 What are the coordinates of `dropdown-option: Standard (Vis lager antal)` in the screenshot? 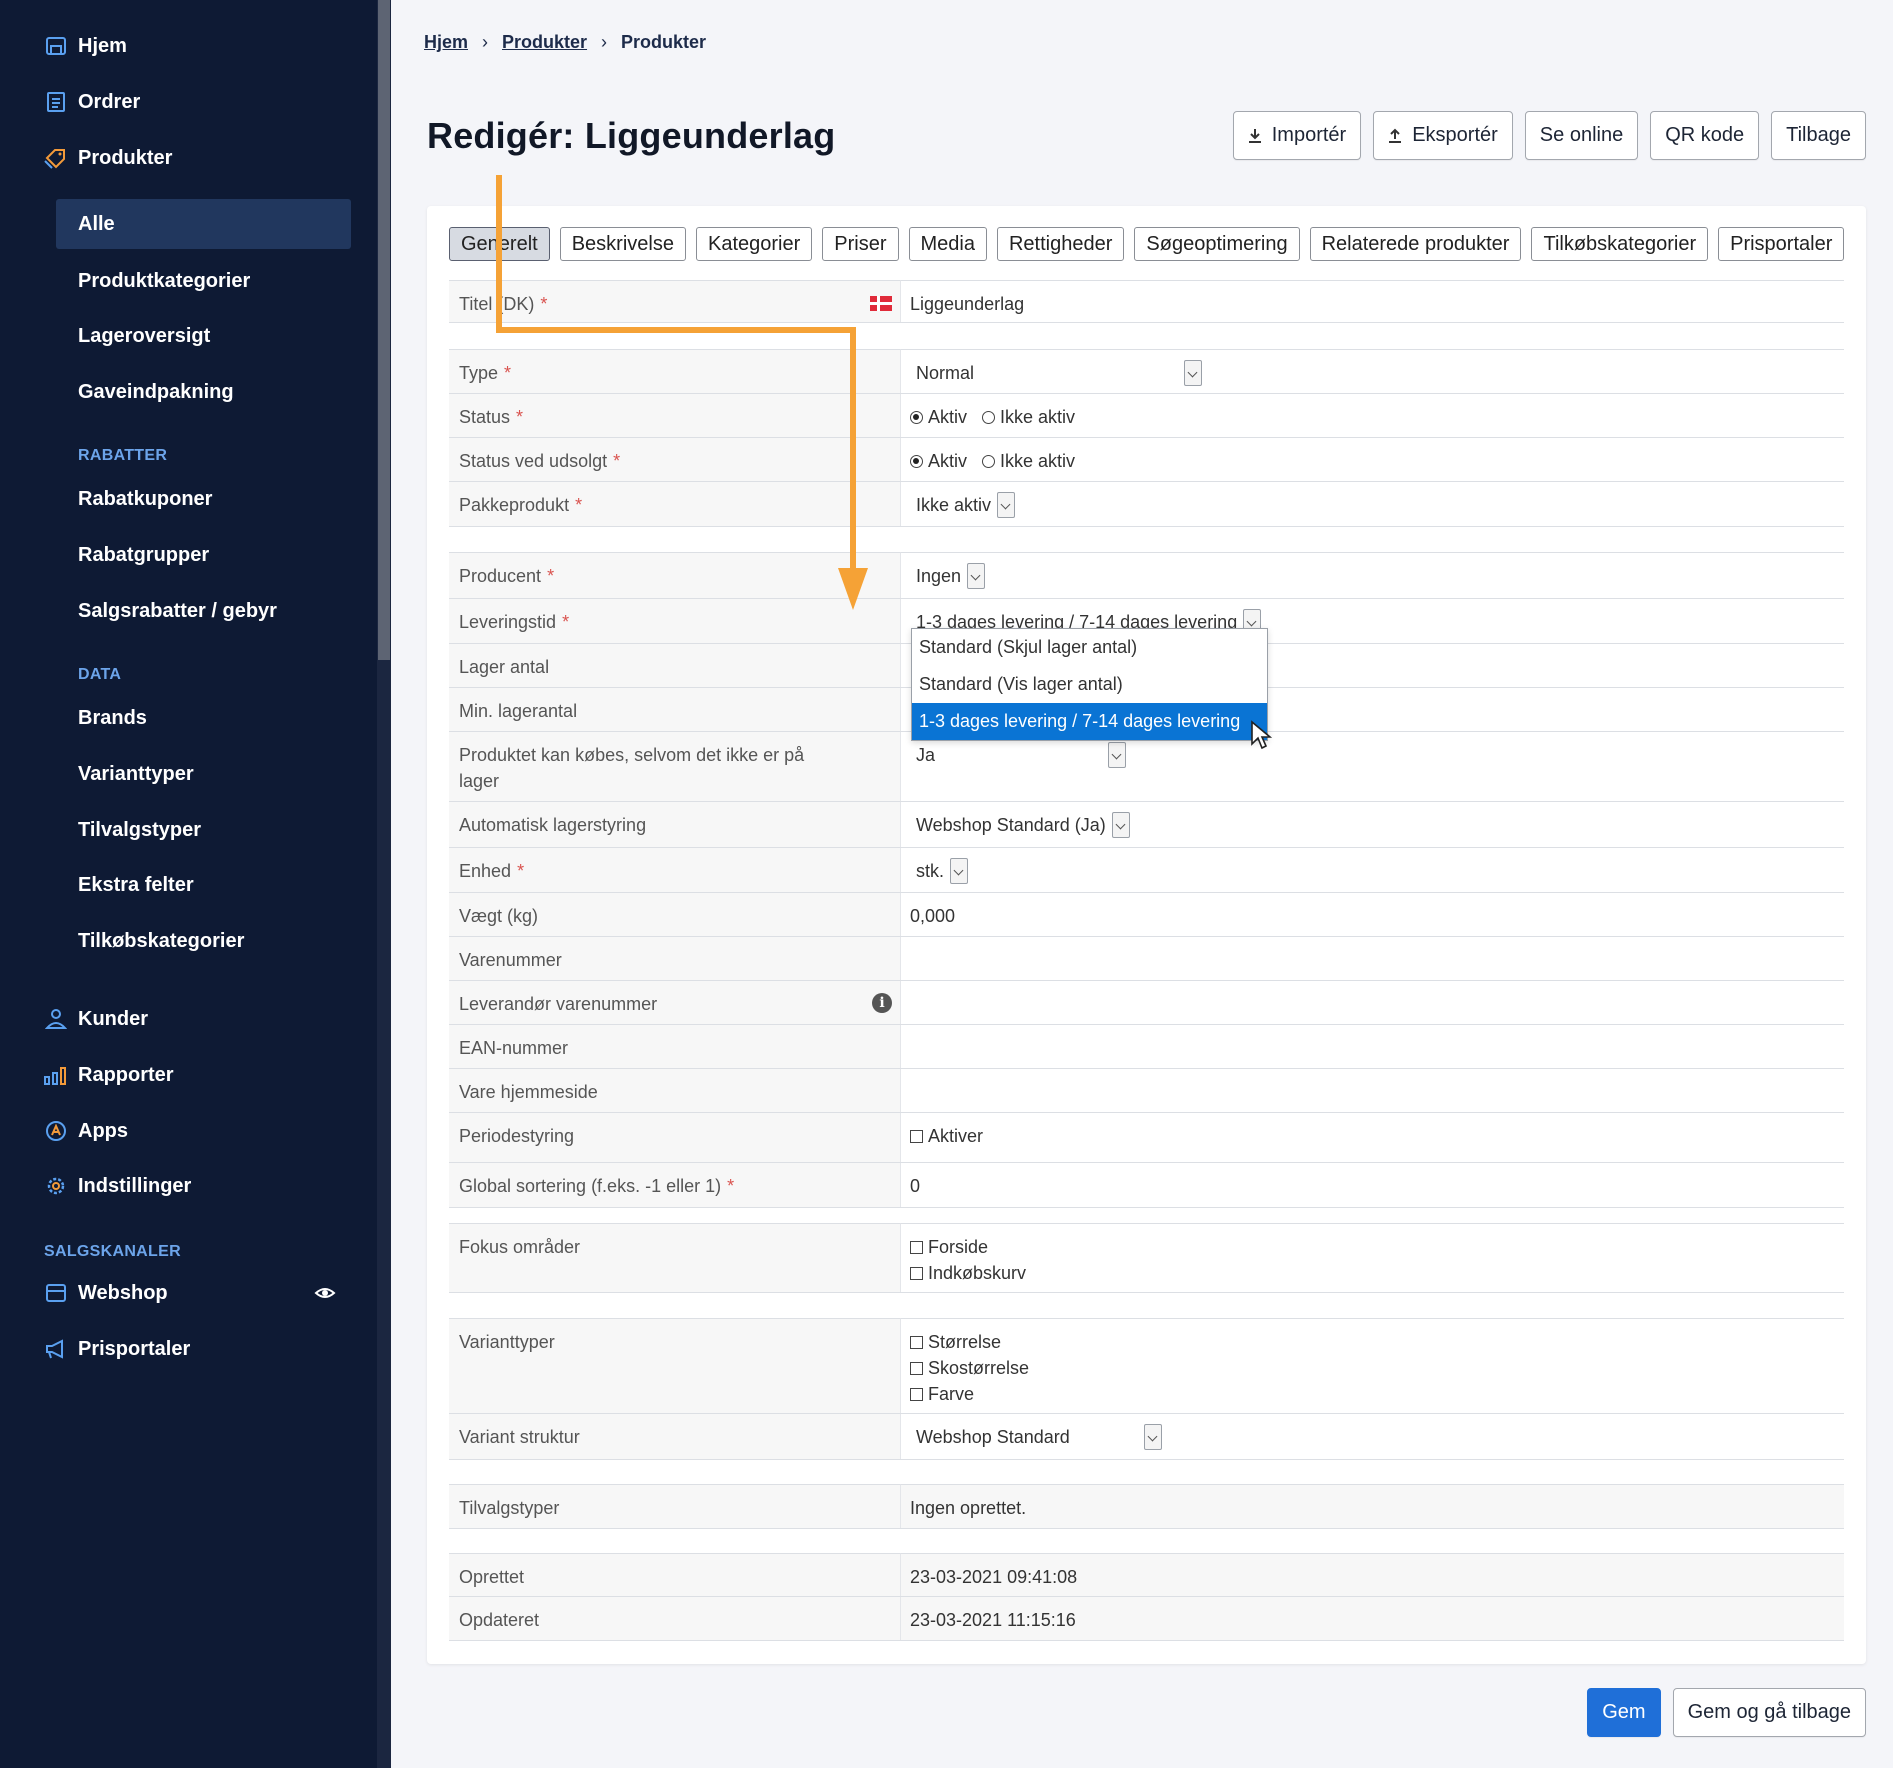 It's located at (1089, 684).